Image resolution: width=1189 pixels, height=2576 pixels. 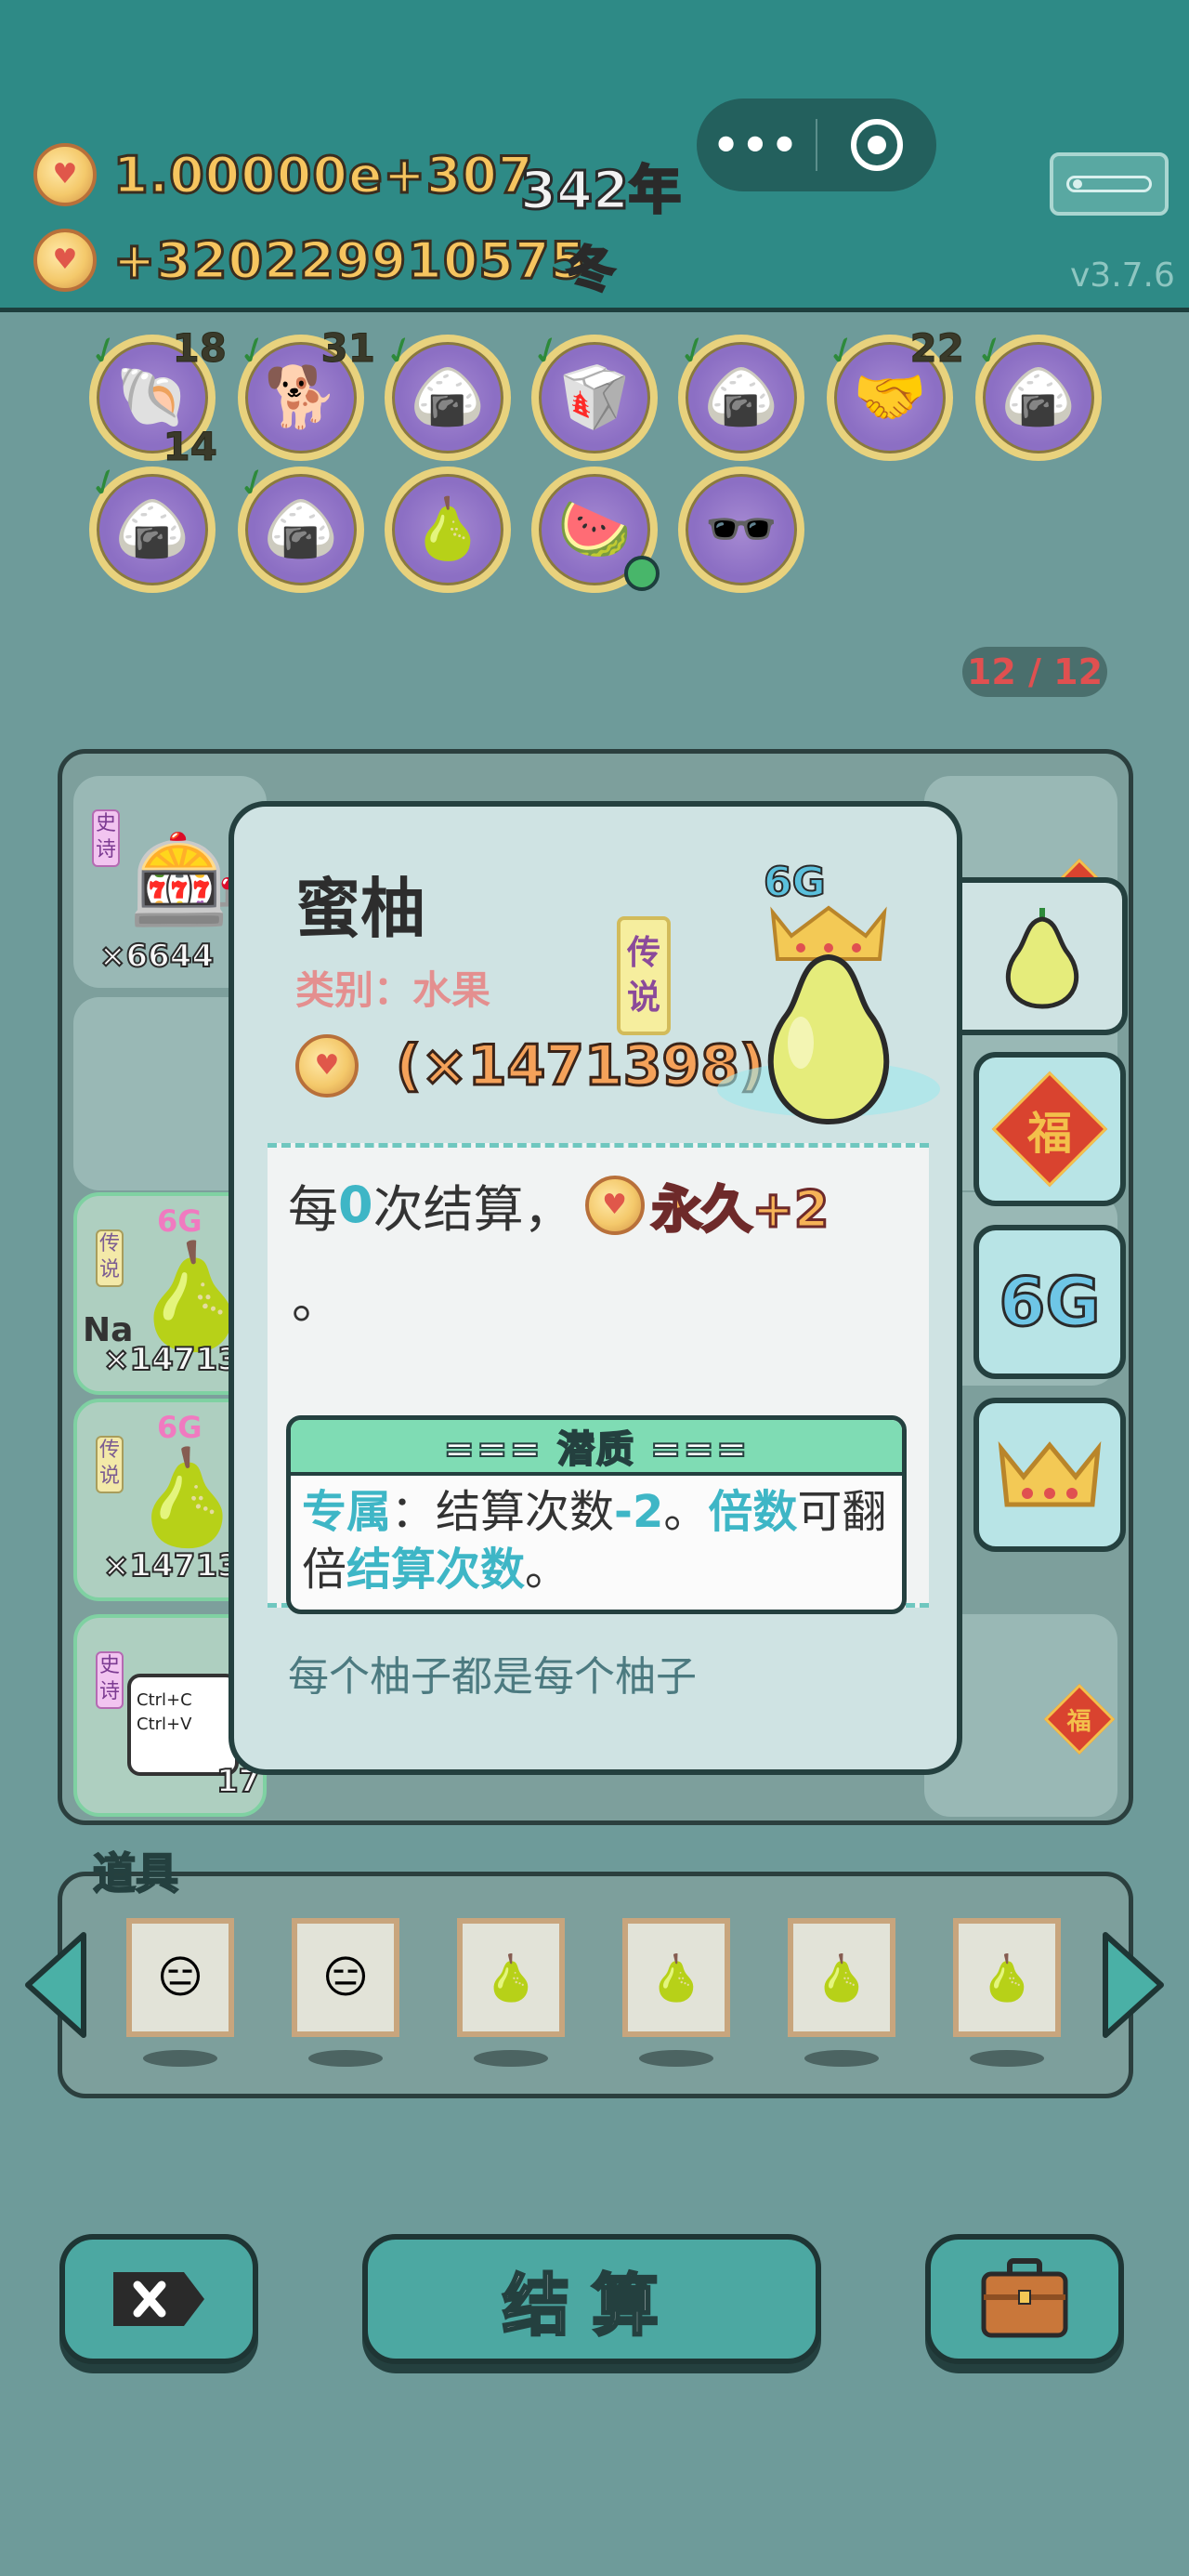 What do you see at coordinates (183, 1725) in the screenshot?
I see `copy-paste-card: Ctrl+C Ctrl+V` at bounding box center [183, 1725].